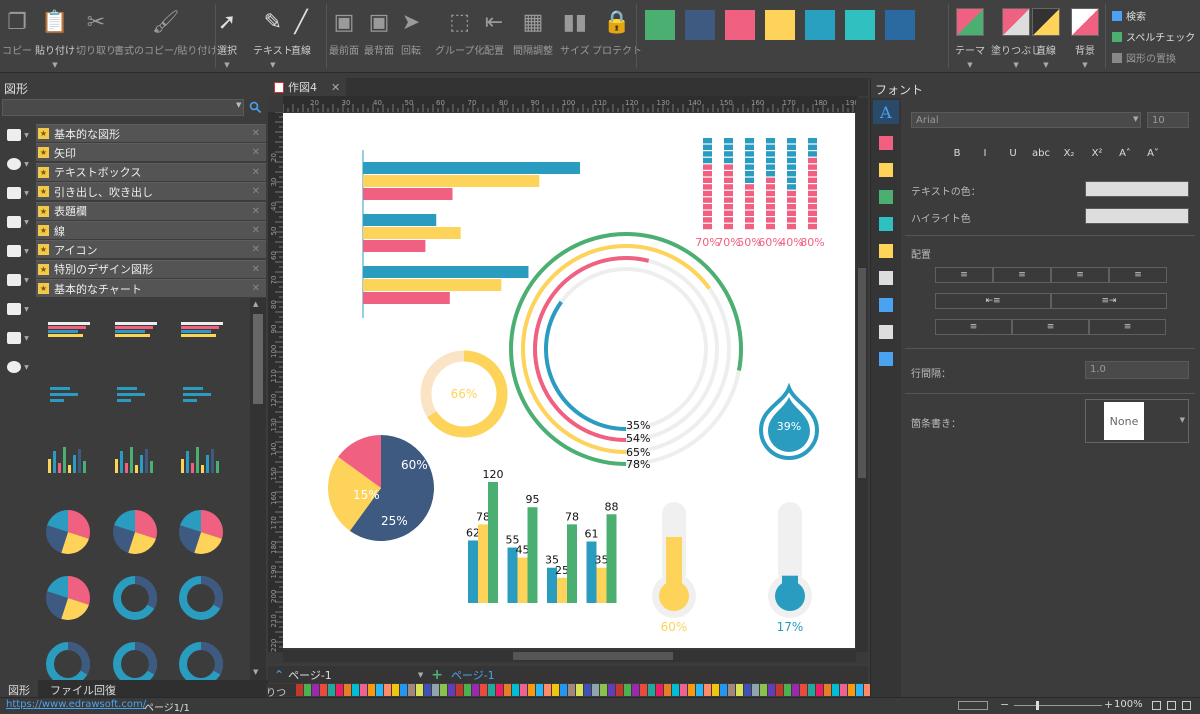 The image size is (1200, 714). What do you see at coordinates (151, 288) in the screenshot?
I see `shape-category: ★ 基本的なチャート ✕` at bounding box center [151, 288].